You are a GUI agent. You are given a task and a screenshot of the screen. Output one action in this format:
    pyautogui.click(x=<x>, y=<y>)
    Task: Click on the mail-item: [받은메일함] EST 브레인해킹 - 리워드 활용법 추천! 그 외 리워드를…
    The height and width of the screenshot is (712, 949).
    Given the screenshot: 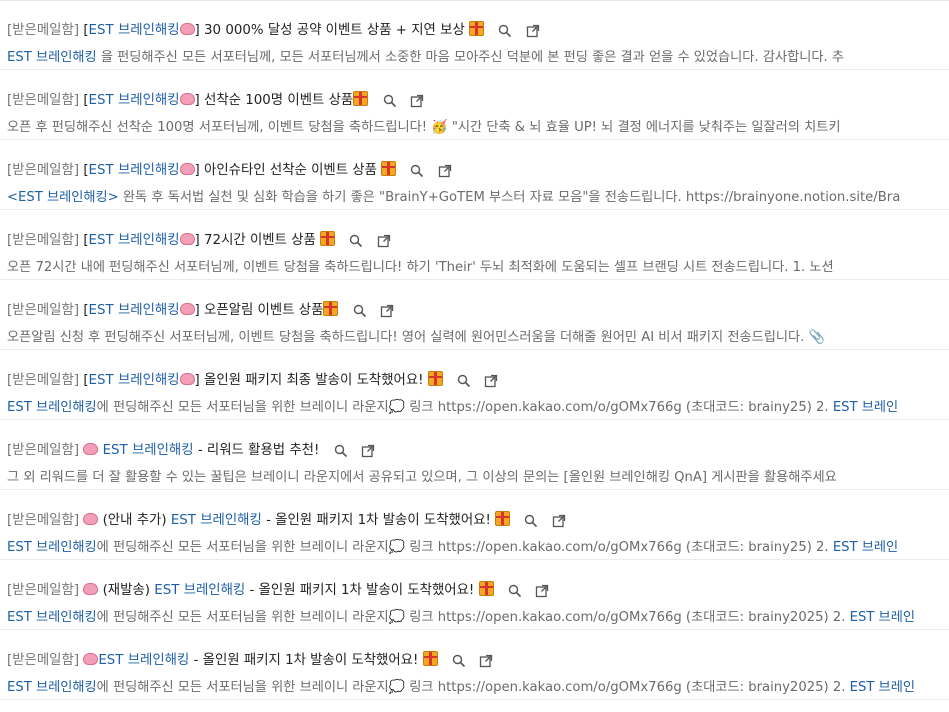 What is the action you would take?
    pyautogui.click(x=474, y=455)
    